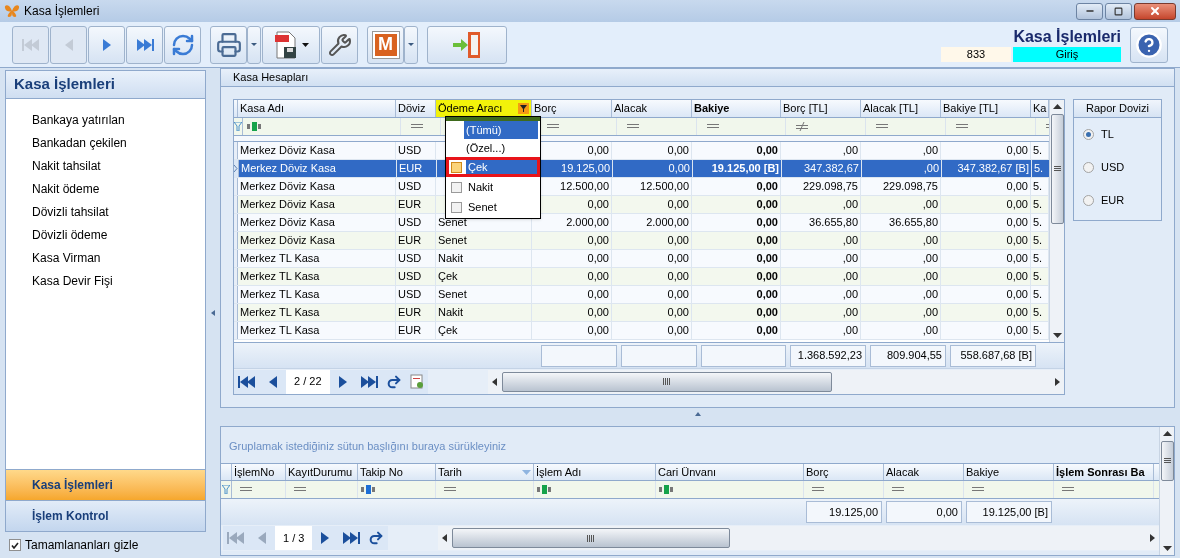 The height and width of the screenshot is (558, 1180). Describe the element at coordinates (259, 472) in the screenshot. I see `column-header: İşlemNo` at that location.